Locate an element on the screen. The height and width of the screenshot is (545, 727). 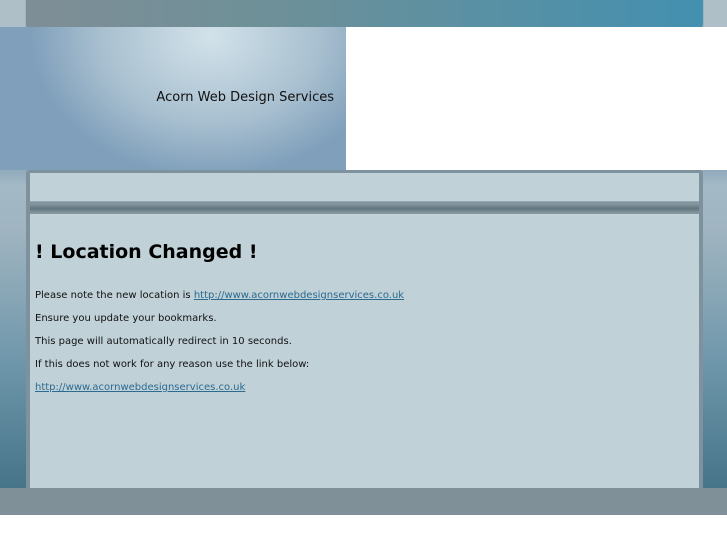
header-banner: Acorn Web Design Services is located at coordinates (173, 98).